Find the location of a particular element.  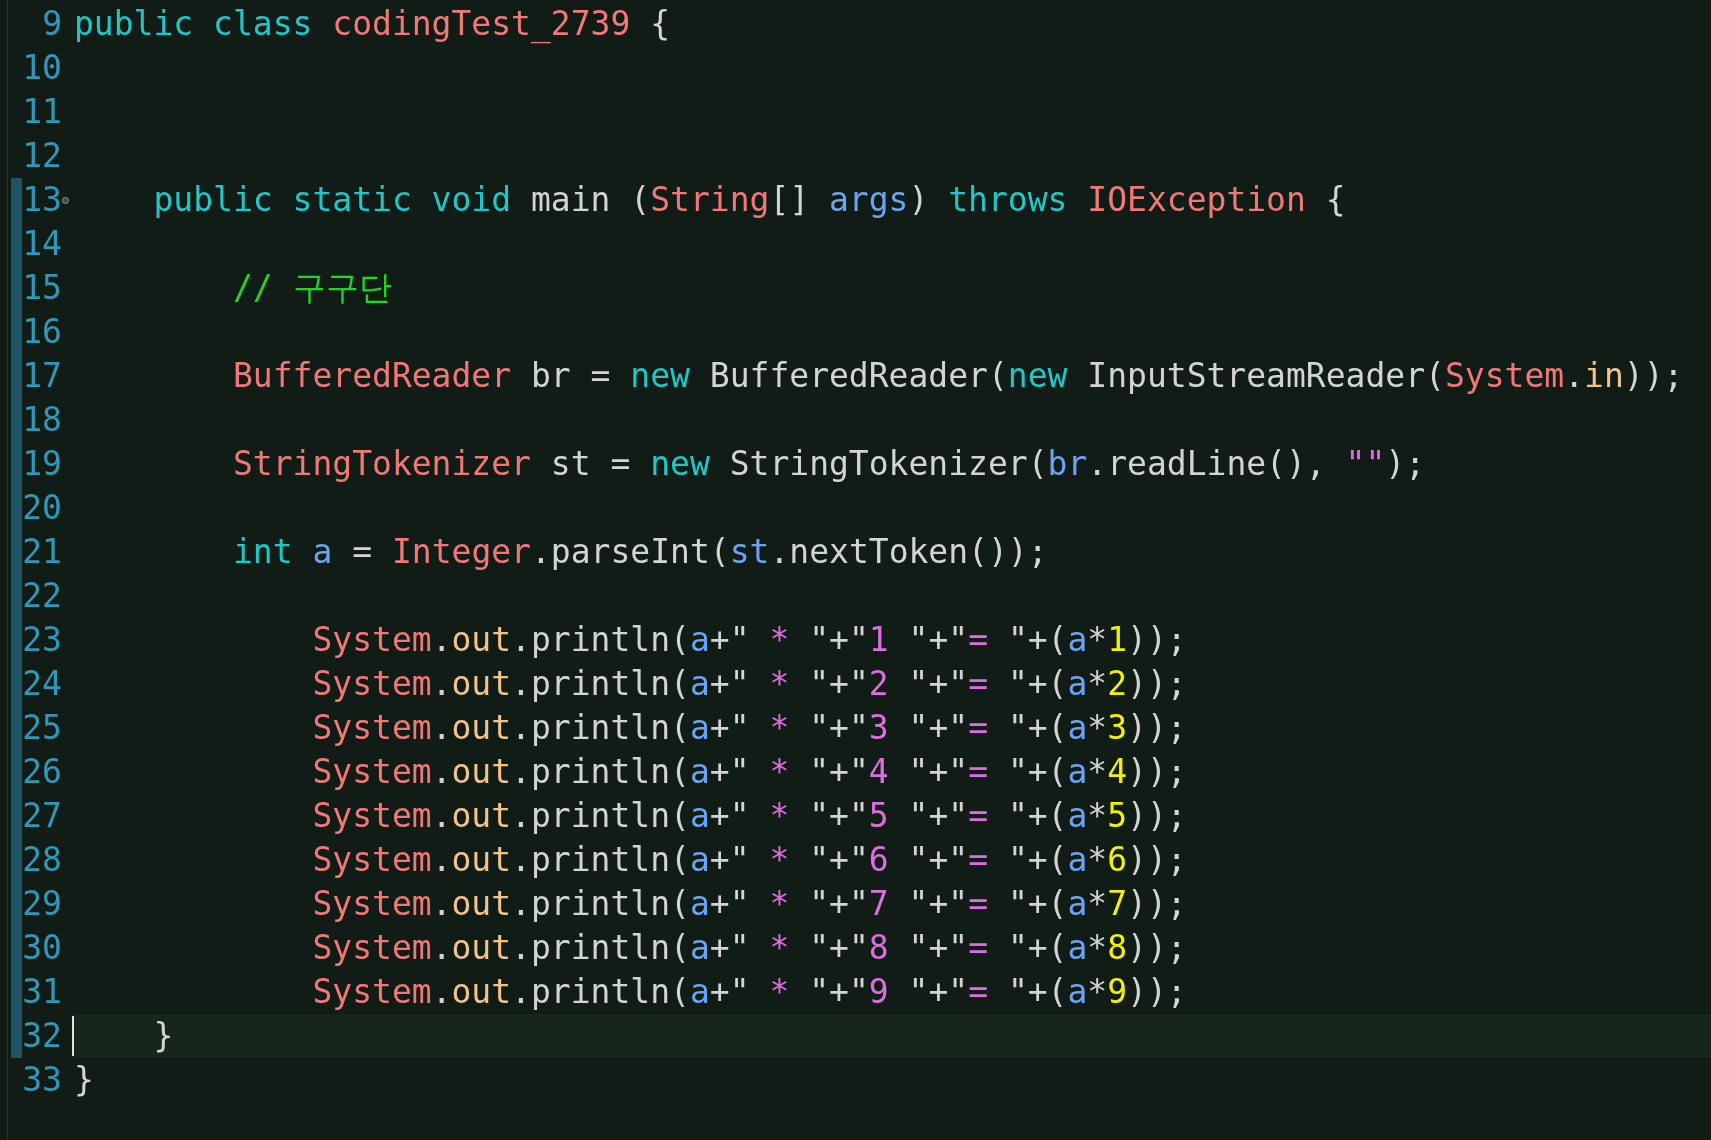

line-number: 21 is located at coordinates (42, 552).